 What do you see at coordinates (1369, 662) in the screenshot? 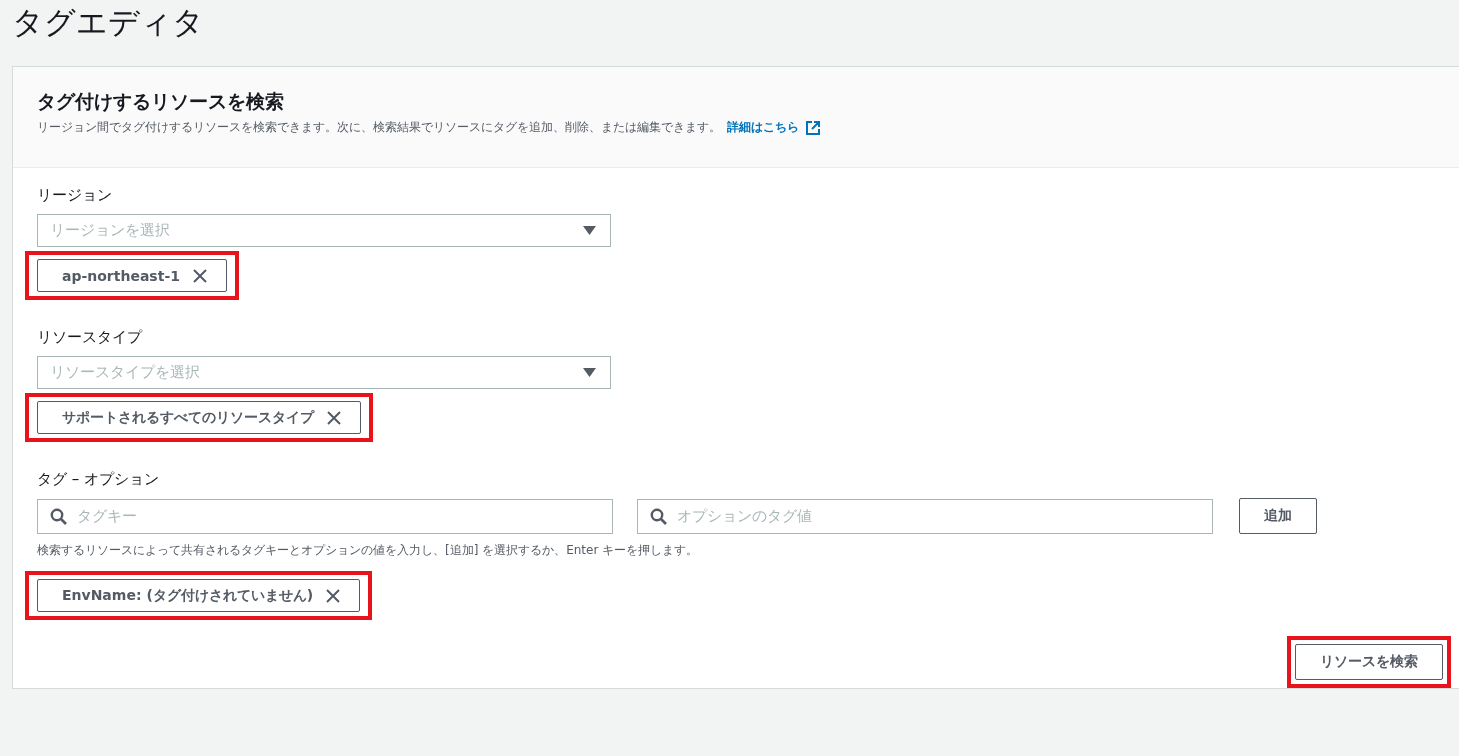
I see `search-resources-button: リソースを検索` at bounding box center [1369, 662].